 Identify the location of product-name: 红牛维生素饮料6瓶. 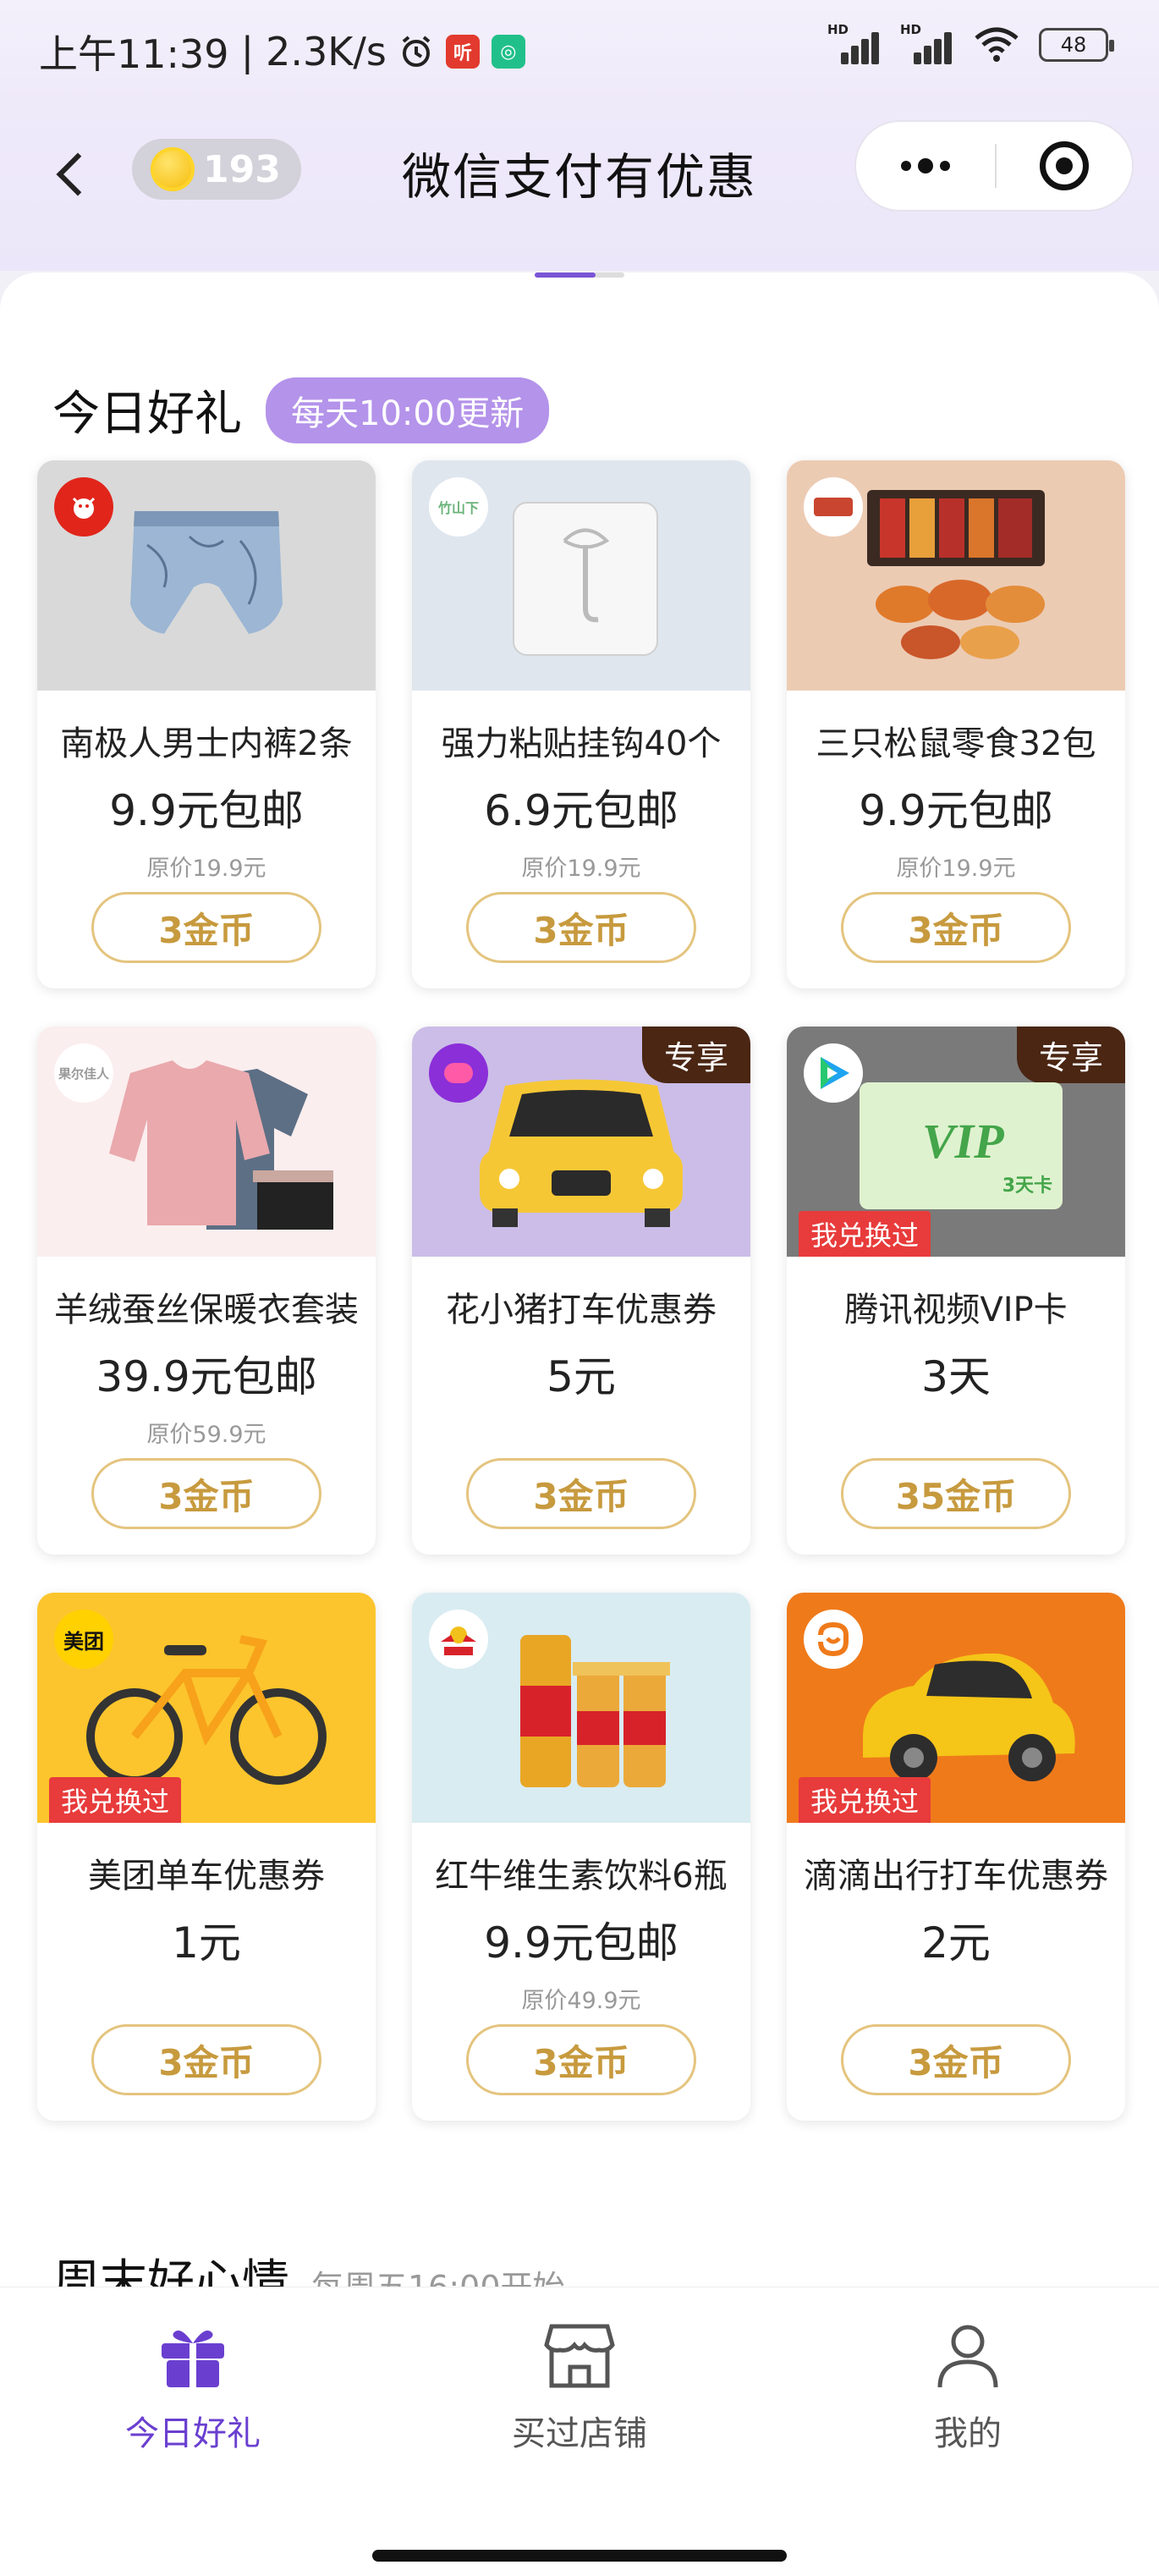
(581, 1877).